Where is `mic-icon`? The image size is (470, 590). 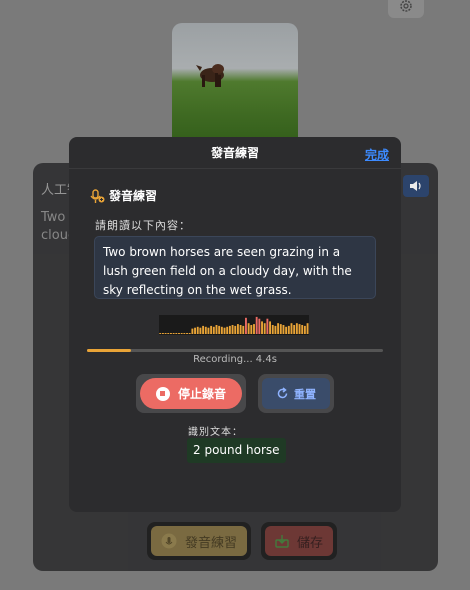 mic-icon is located at coordinates (169, 541).